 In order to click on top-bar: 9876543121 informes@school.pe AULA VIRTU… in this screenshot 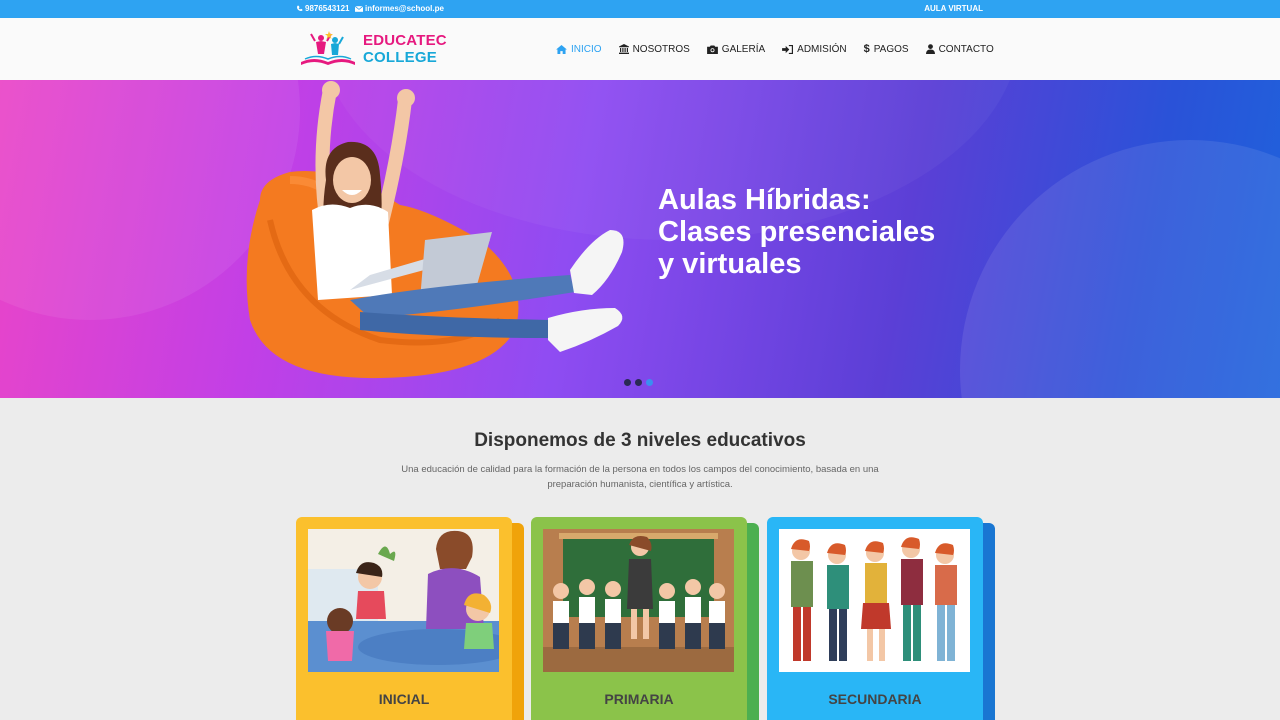, I will do `click(640, 9)`.